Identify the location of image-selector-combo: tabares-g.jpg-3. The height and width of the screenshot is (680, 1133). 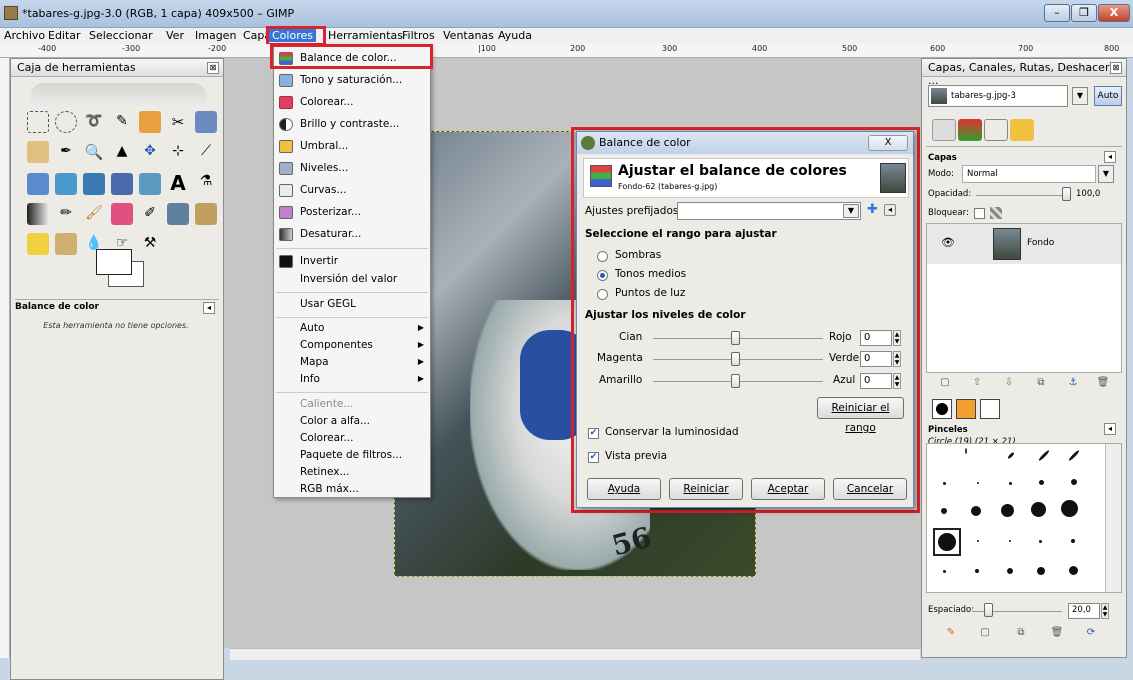
(998, 96).